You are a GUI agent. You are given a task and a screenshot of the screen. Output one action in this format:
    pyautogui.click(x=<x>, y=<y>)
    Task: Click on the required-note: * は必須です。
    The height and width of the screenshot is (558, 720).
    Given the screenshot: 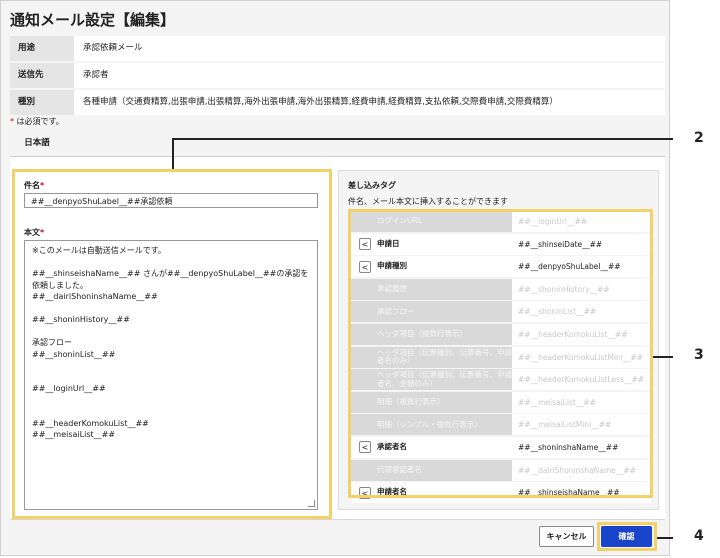 What is the action you would take?
    pyautogui.click(x=37, y=121)
    